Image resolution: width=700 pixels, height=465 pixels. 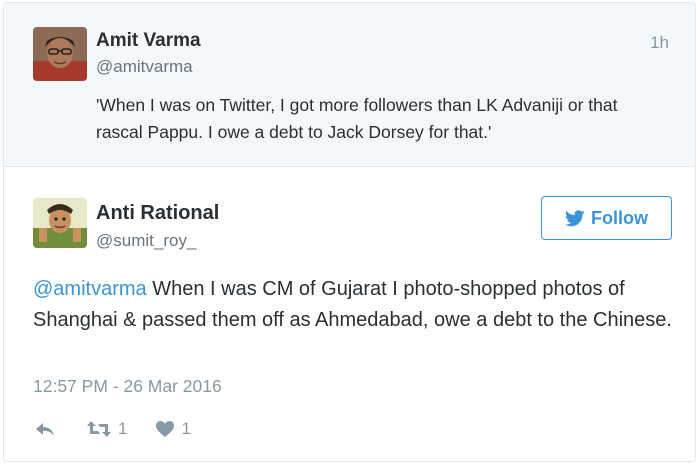 I want to click on reply-icon, so click(x=45, y=429).